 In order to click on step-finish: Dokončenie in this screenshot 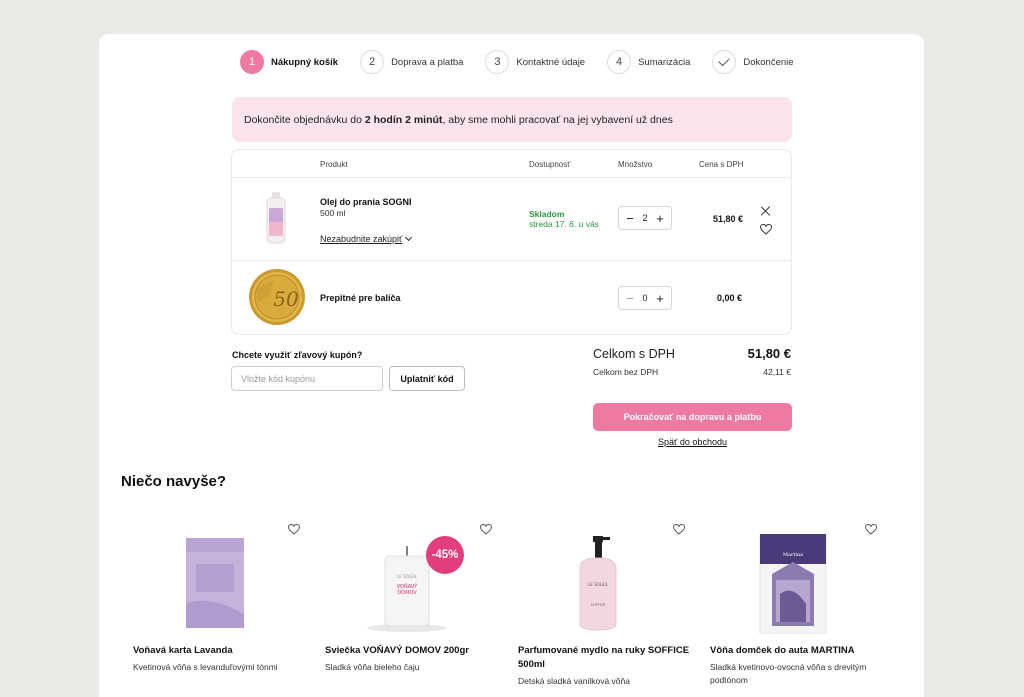, I will do `click(753, 62)`.